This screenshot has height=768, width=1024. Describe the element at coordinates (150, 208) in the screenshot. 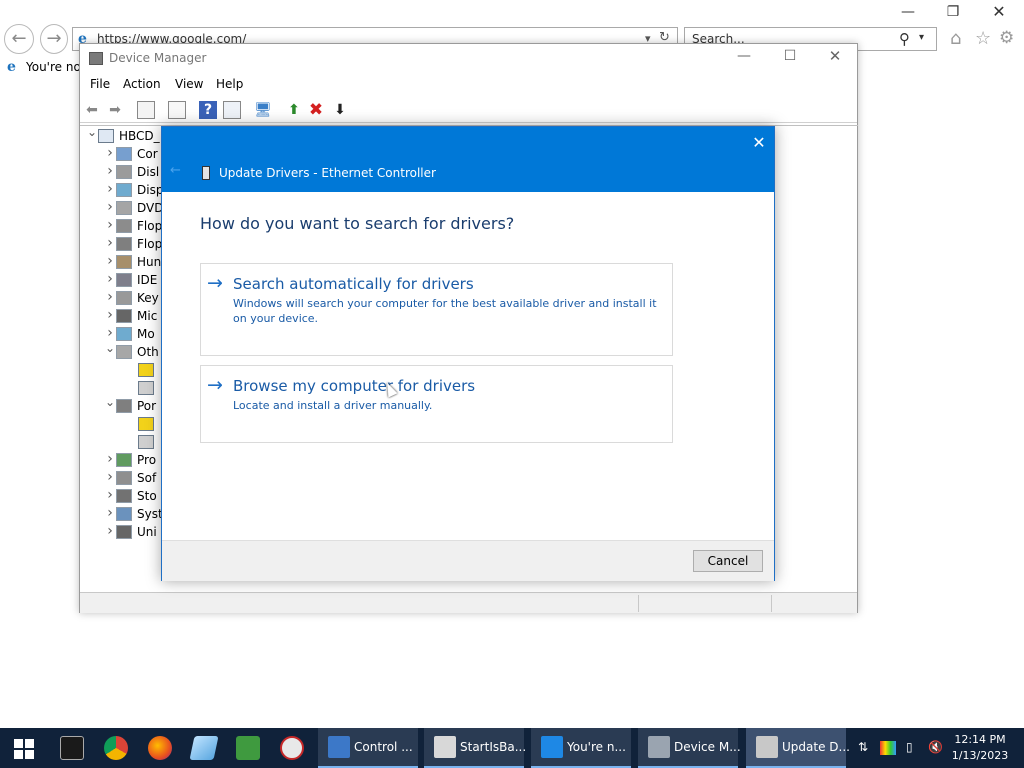

I see `tree-item-label: DVD` at that location.